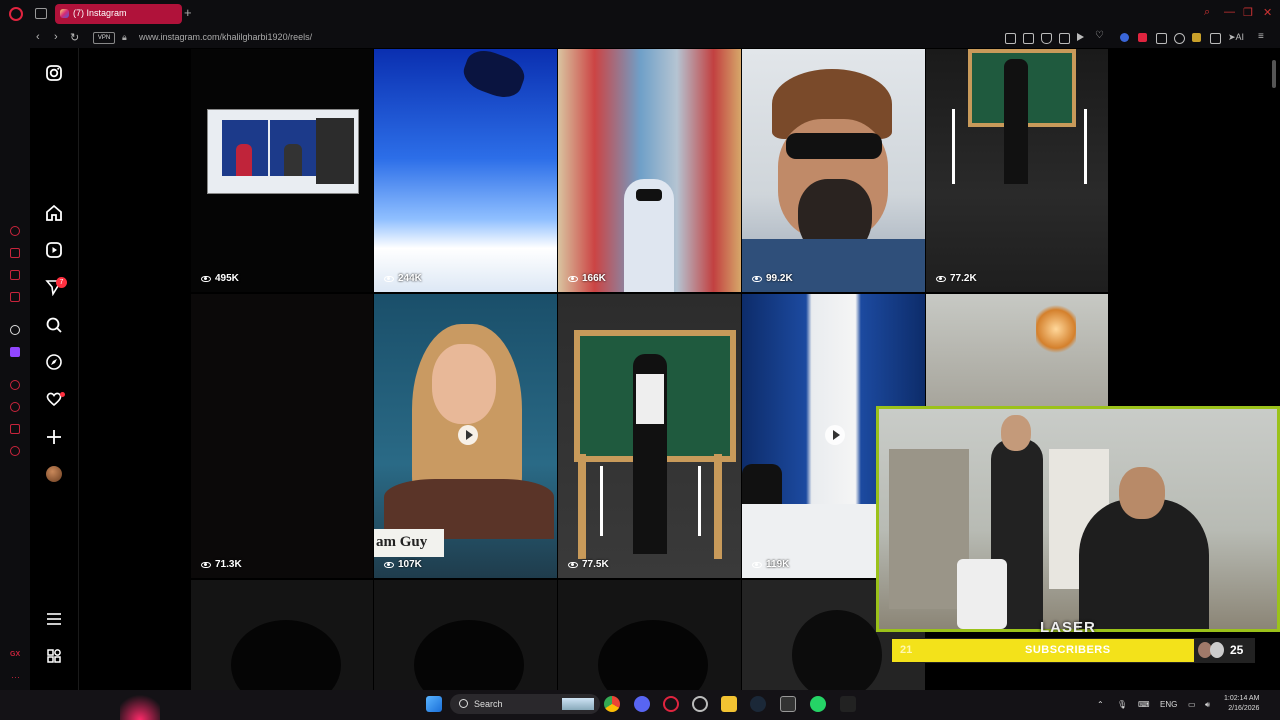  Describe the element at coordinates (74, 37) in the screenshot. I see `reload-button: ↻` at that location.